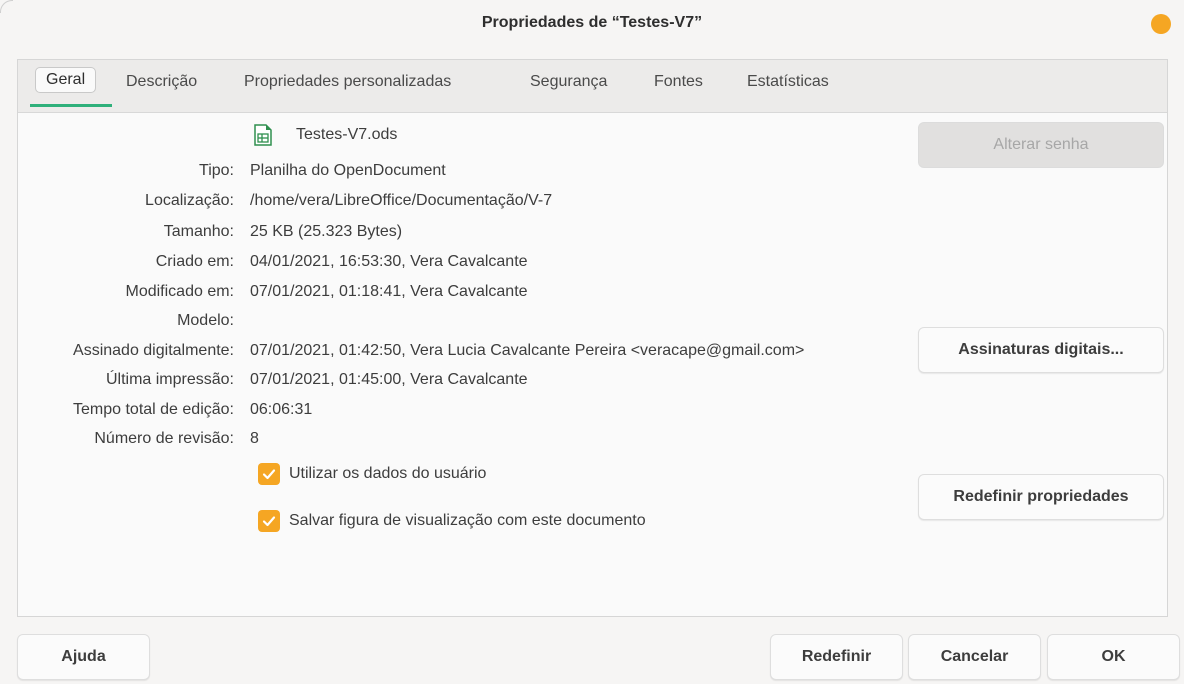 Image resolution: width=1184 pixels, height=684 pixels. I want to click on label-tipo: Tipo:, so click(216, 170).